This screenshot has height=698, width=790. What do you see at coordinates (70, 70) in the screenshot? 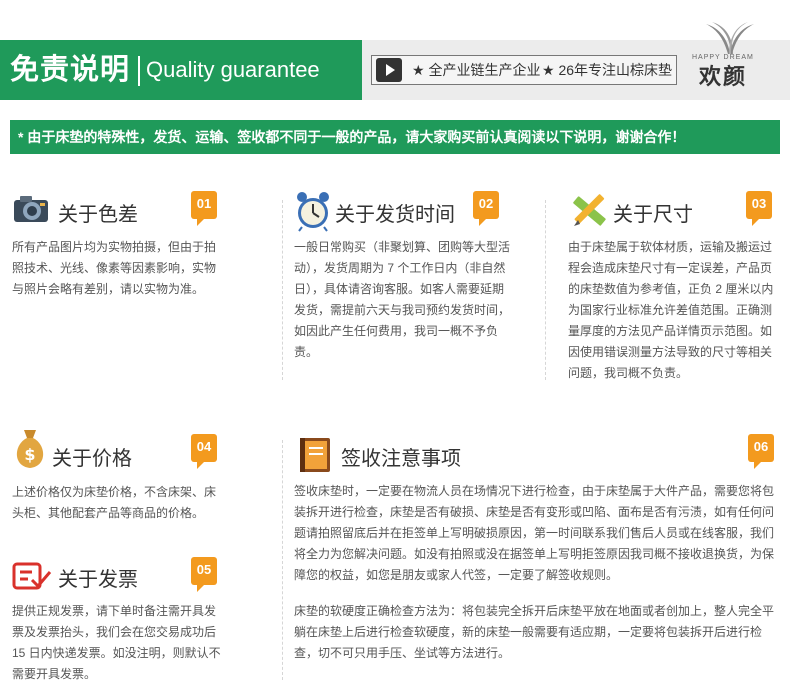
I see `page-title: 免责说明` at bounding box center [70, 70].